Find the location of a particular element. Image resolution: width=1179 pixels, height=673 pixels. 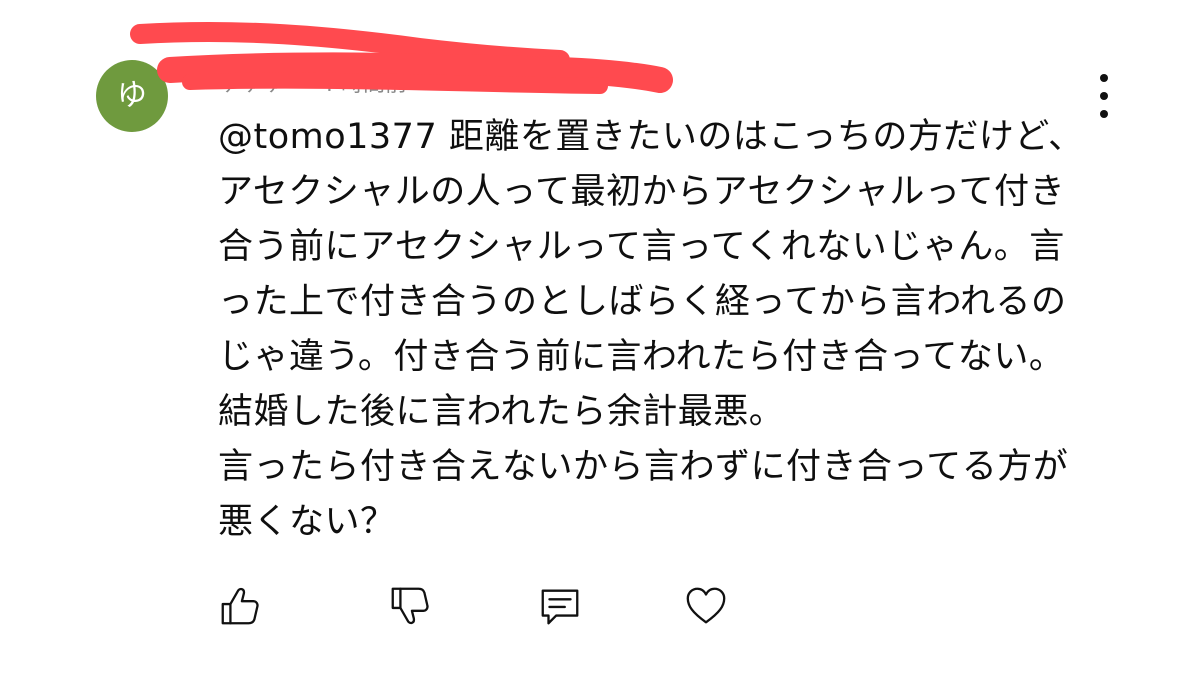

author-name: ゆゆゆ is located at coordinates (251, 85).